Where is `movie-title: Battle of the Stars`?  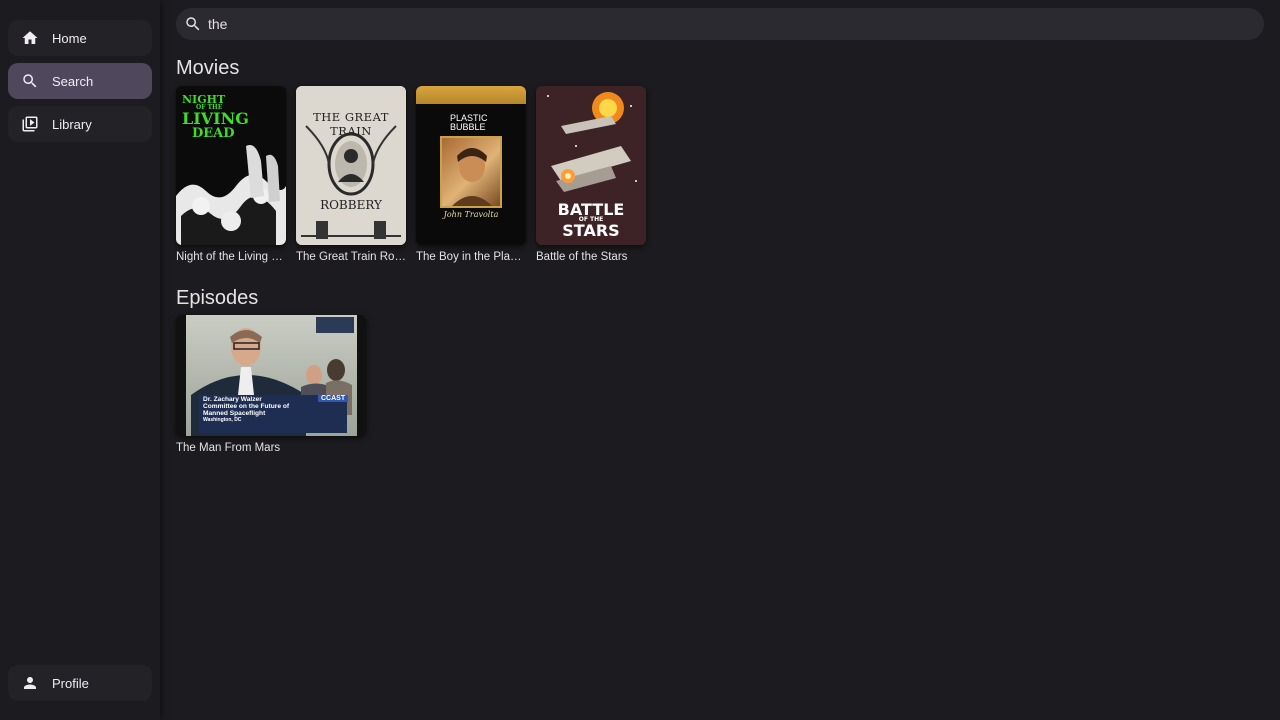
movie-title: Battle of the Stars is located at coordinates (582, 257).